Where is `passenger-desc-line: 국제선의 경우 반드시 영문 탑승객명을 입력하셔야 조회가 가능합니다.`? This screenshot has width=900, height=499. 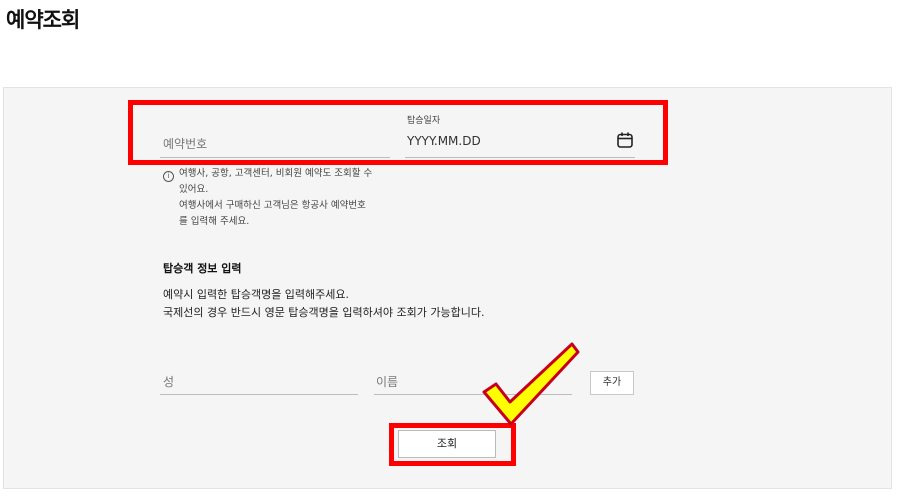 passenger-desc-line: 국제선의 경우 반드시 영문 탑승객명을 입력하셔야 조회가 가능합니다. is located at coordinates (324, 312).